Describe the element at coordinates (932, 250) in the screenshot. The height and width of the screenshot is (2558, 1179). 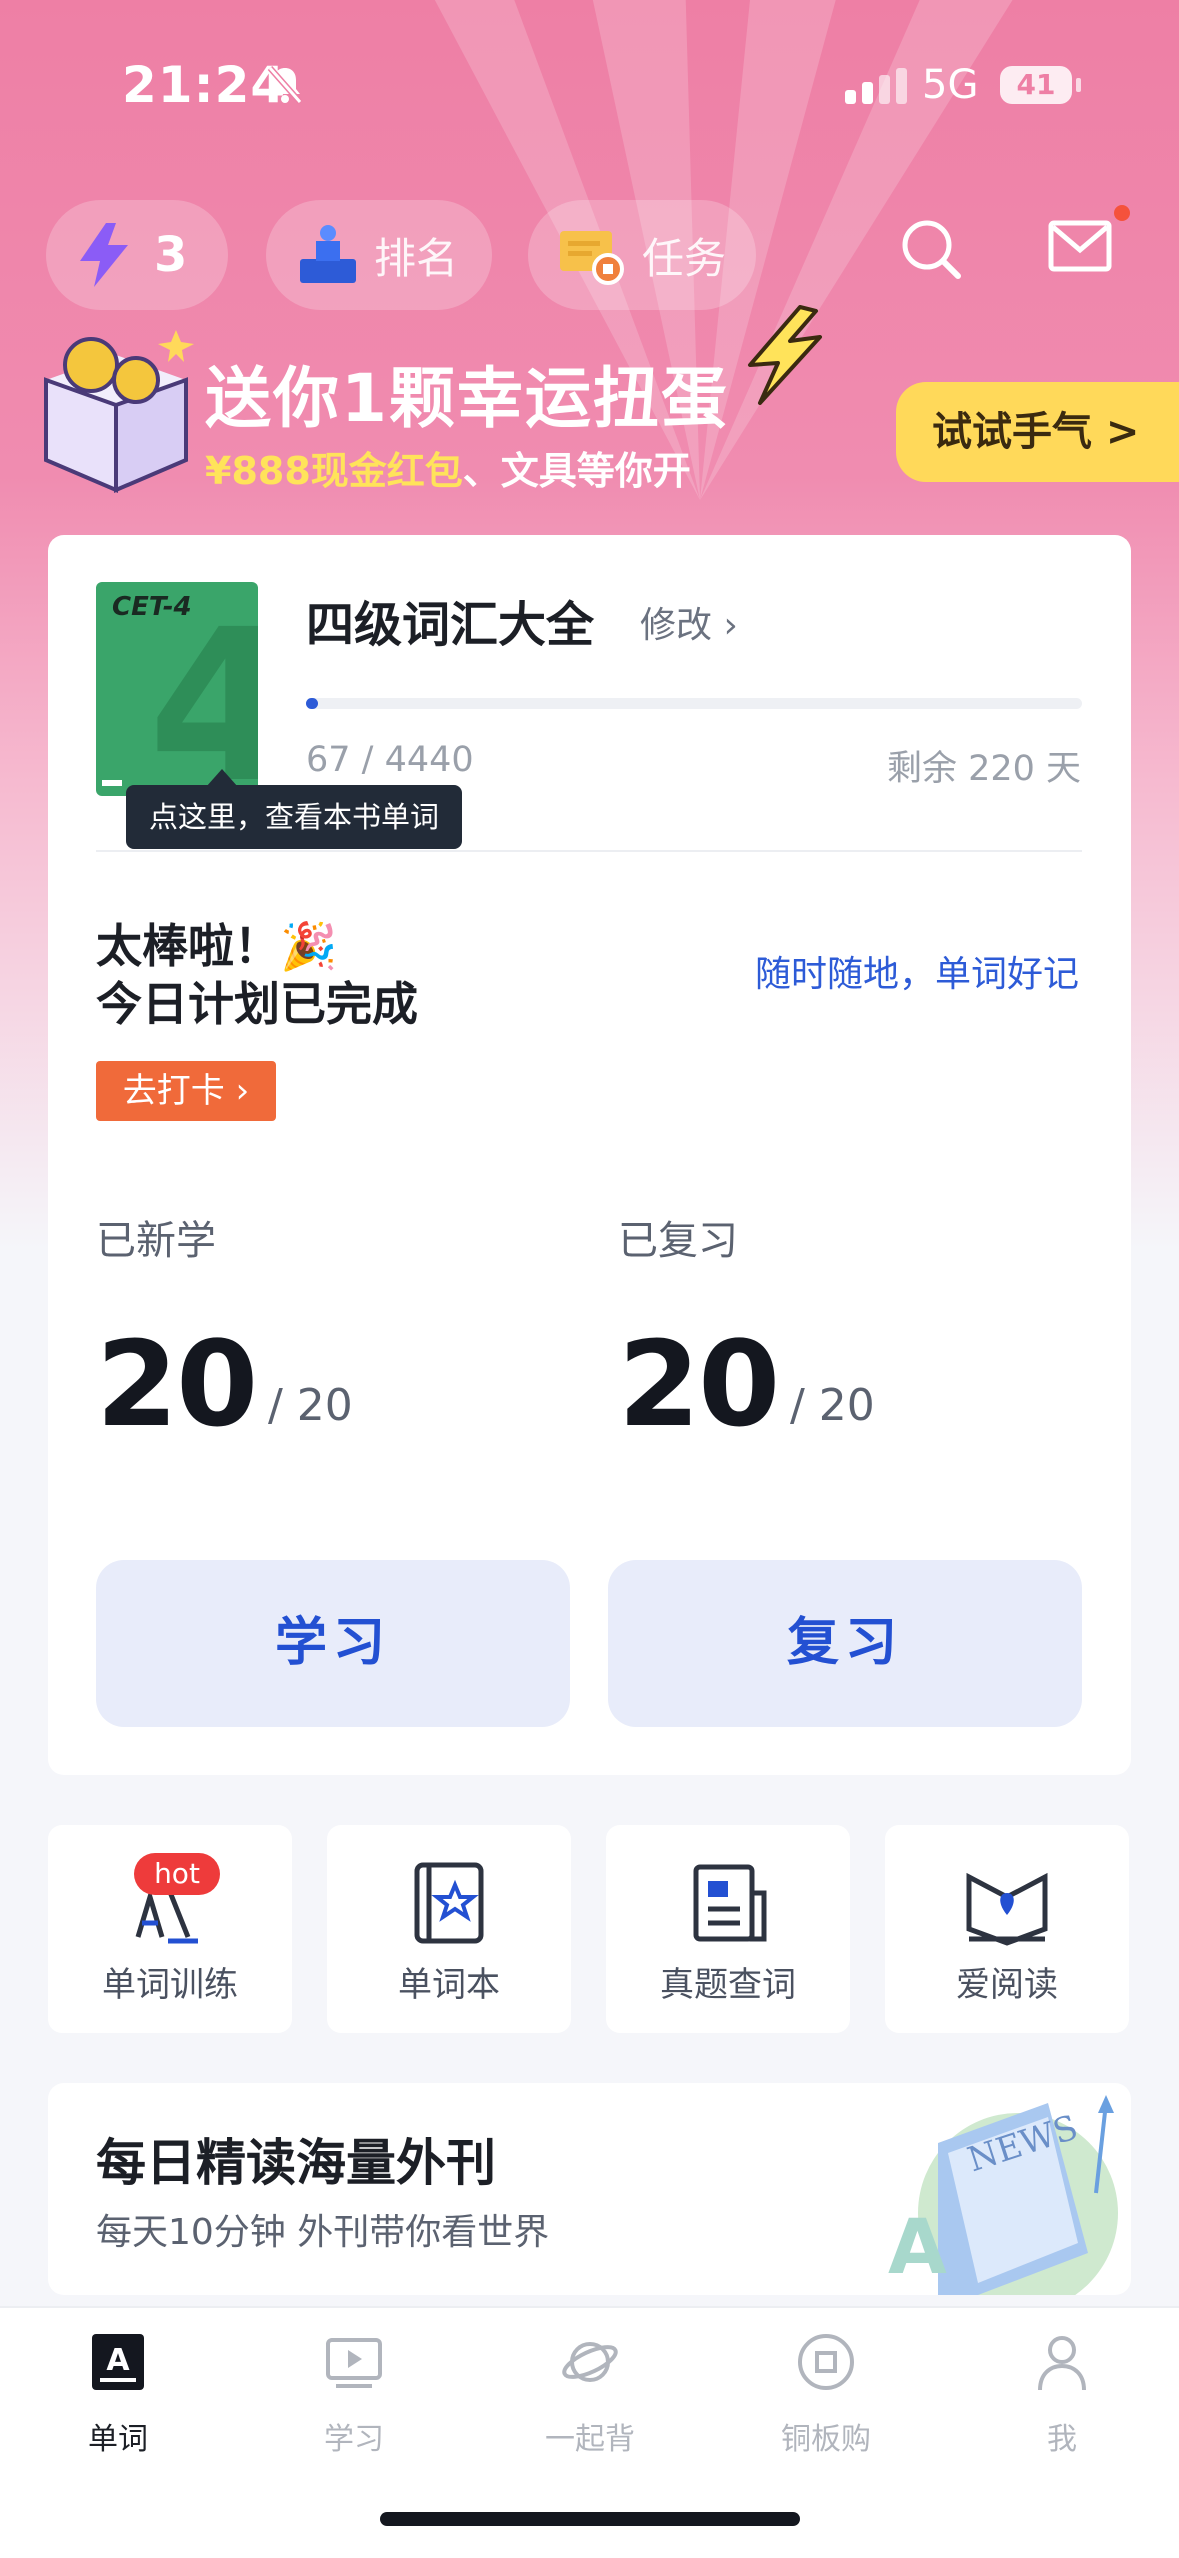
I see `search-icon` at that location.